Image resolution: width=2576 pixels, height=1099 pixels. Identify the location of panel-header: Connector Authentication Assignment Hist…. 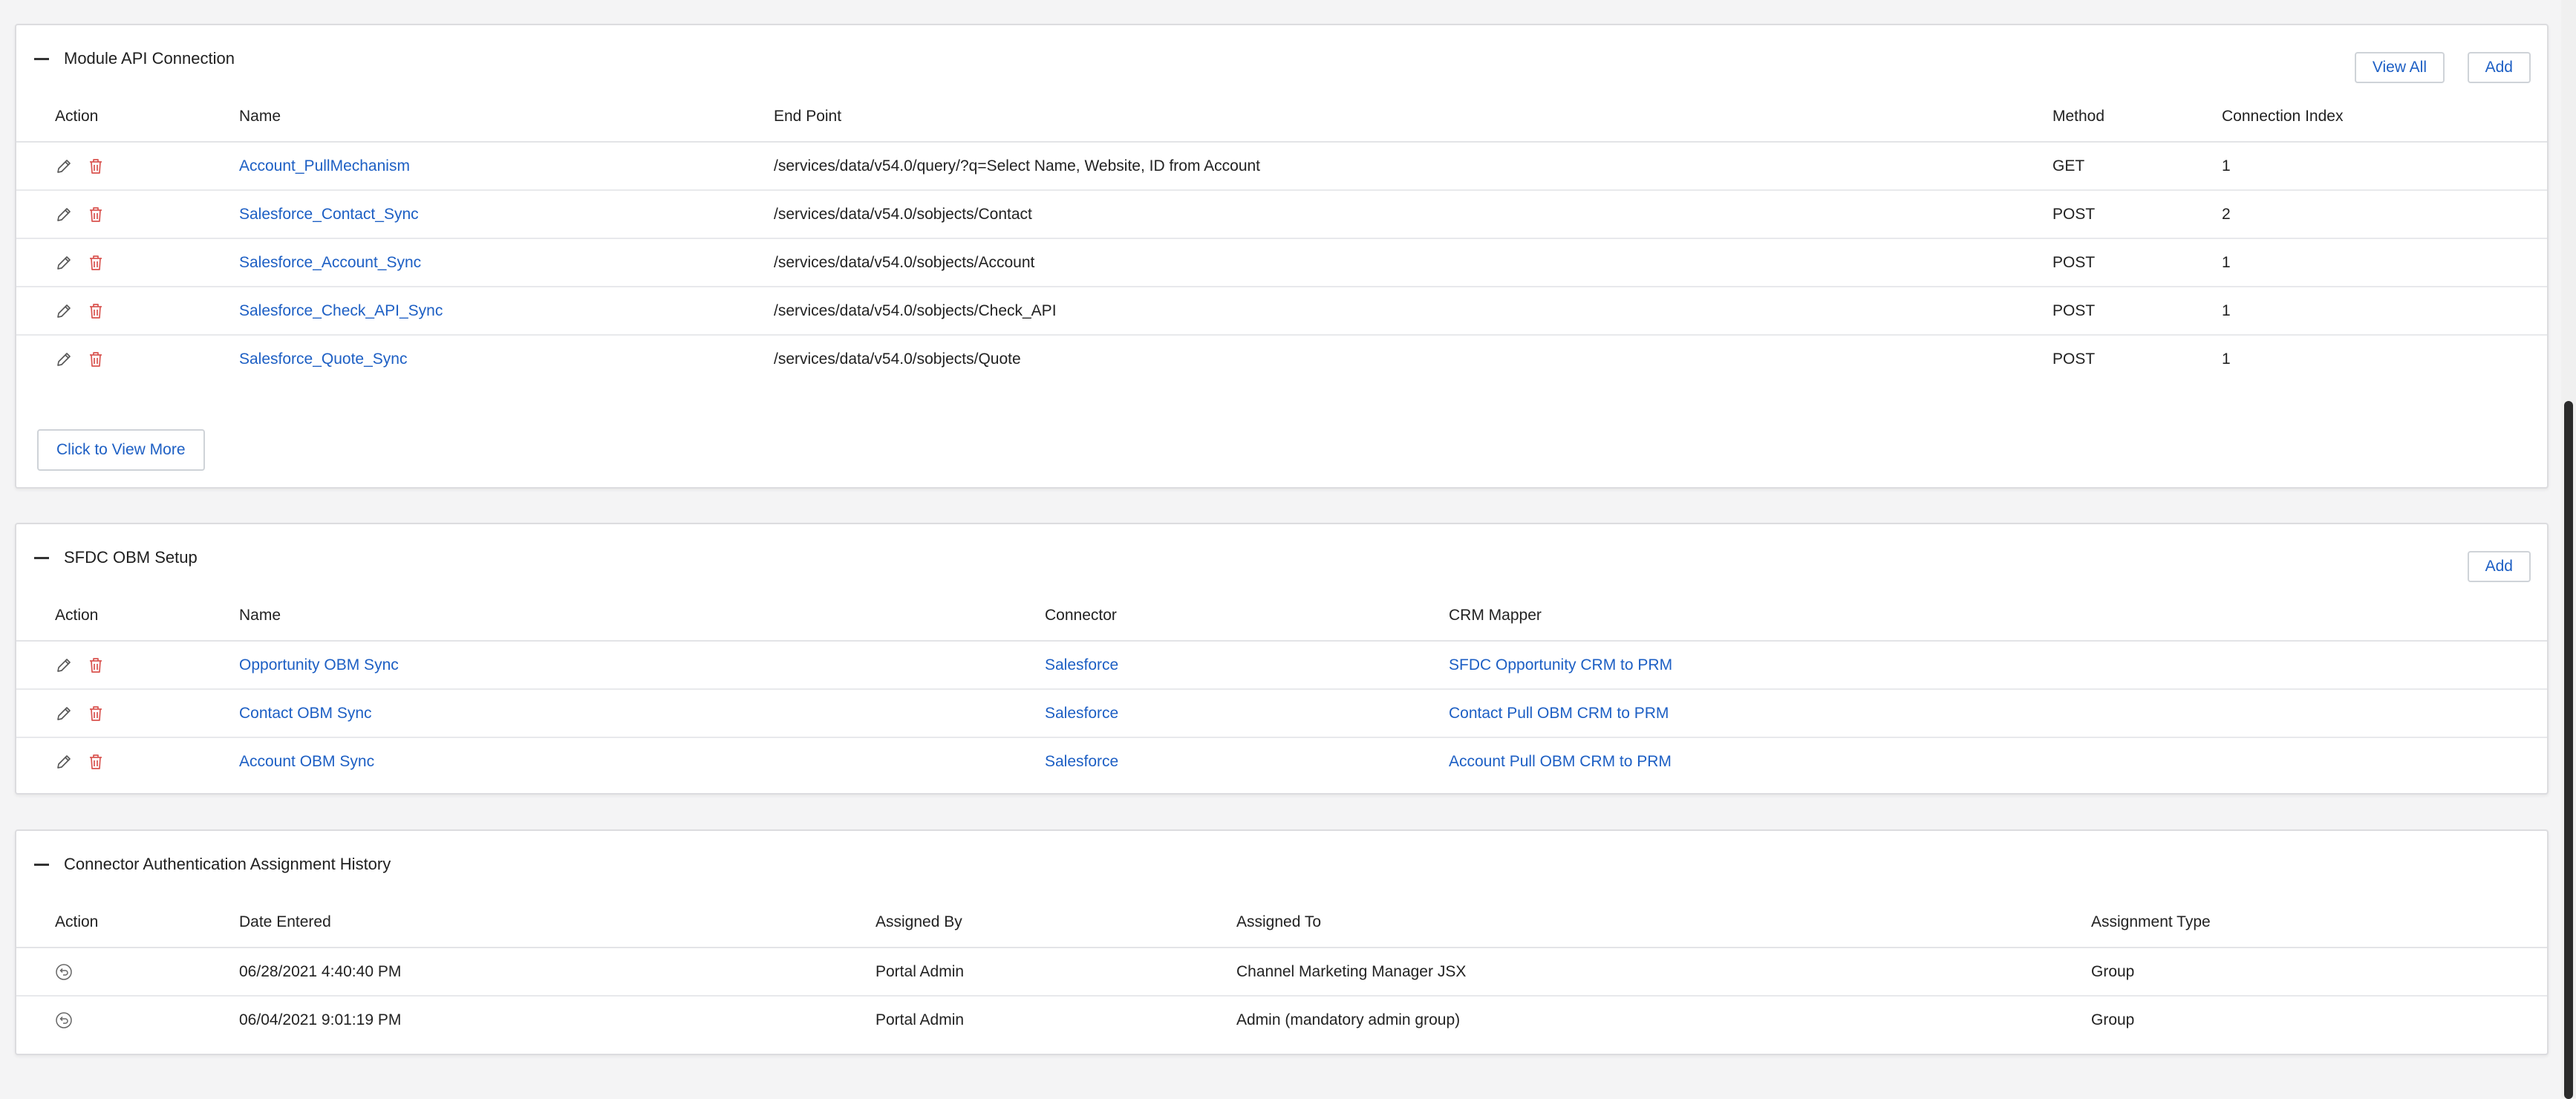
(1281, 864).